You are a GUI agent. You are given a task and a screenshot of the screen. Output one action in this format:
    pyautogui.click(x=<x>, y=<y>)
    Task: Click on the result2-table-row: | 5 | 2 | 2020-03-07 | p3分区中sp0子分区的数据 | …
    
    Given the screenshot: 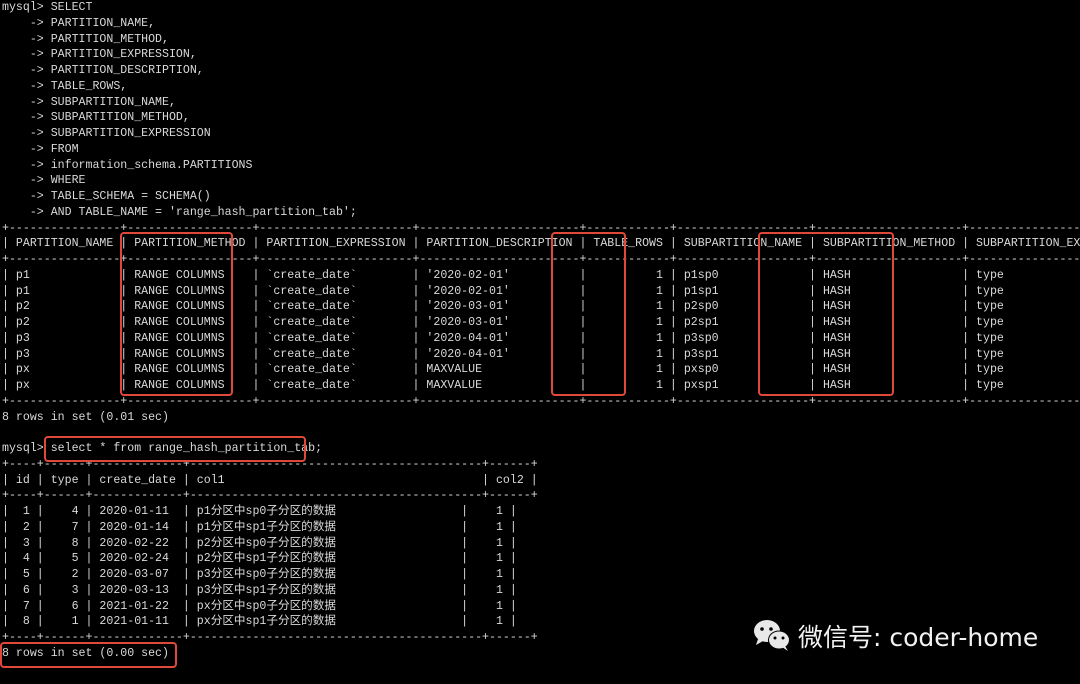 What is the action you would take?
    pyautogui.click(x=259, y=574)
    